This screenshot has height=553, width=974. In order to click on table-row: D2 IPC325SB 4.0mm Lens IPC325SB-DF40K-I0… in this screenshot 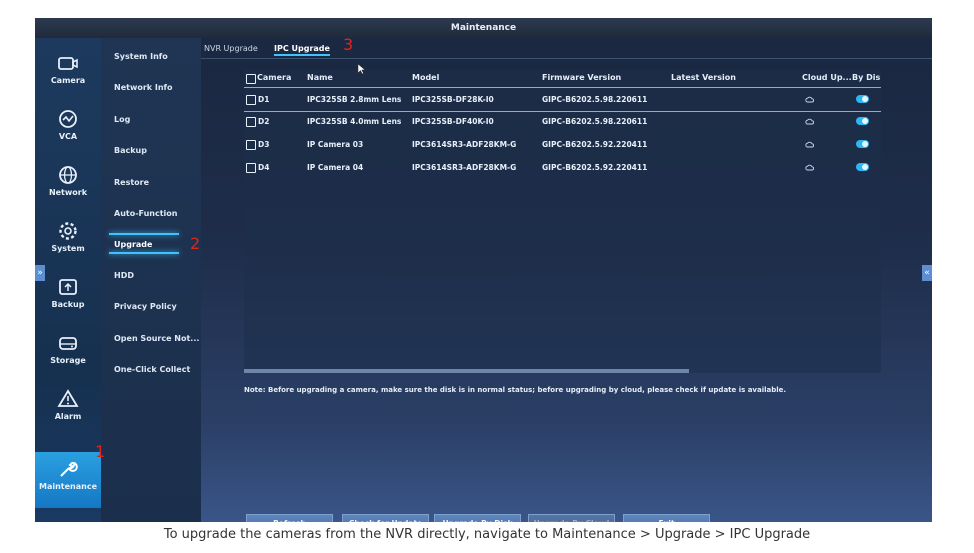, I will do `click(562, 123)`.